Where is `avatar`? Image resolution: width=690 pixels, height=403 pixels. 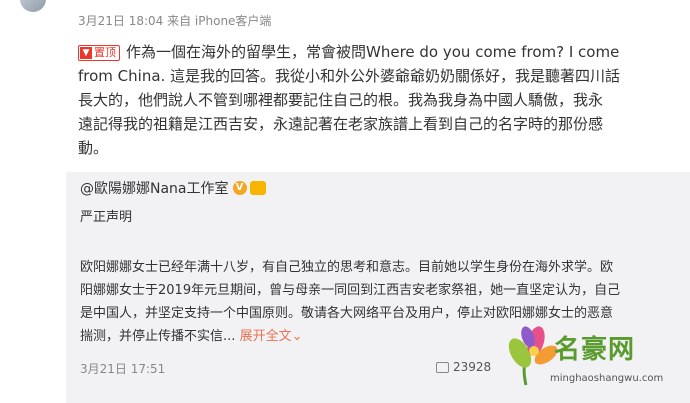 avatar is located at coordinates (33, 6).